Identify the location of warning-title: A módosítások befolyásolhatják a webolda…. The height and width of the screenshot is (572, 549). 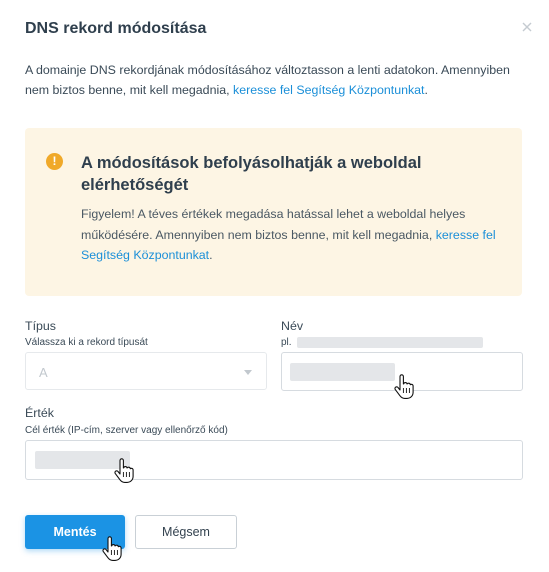
(251, 174).